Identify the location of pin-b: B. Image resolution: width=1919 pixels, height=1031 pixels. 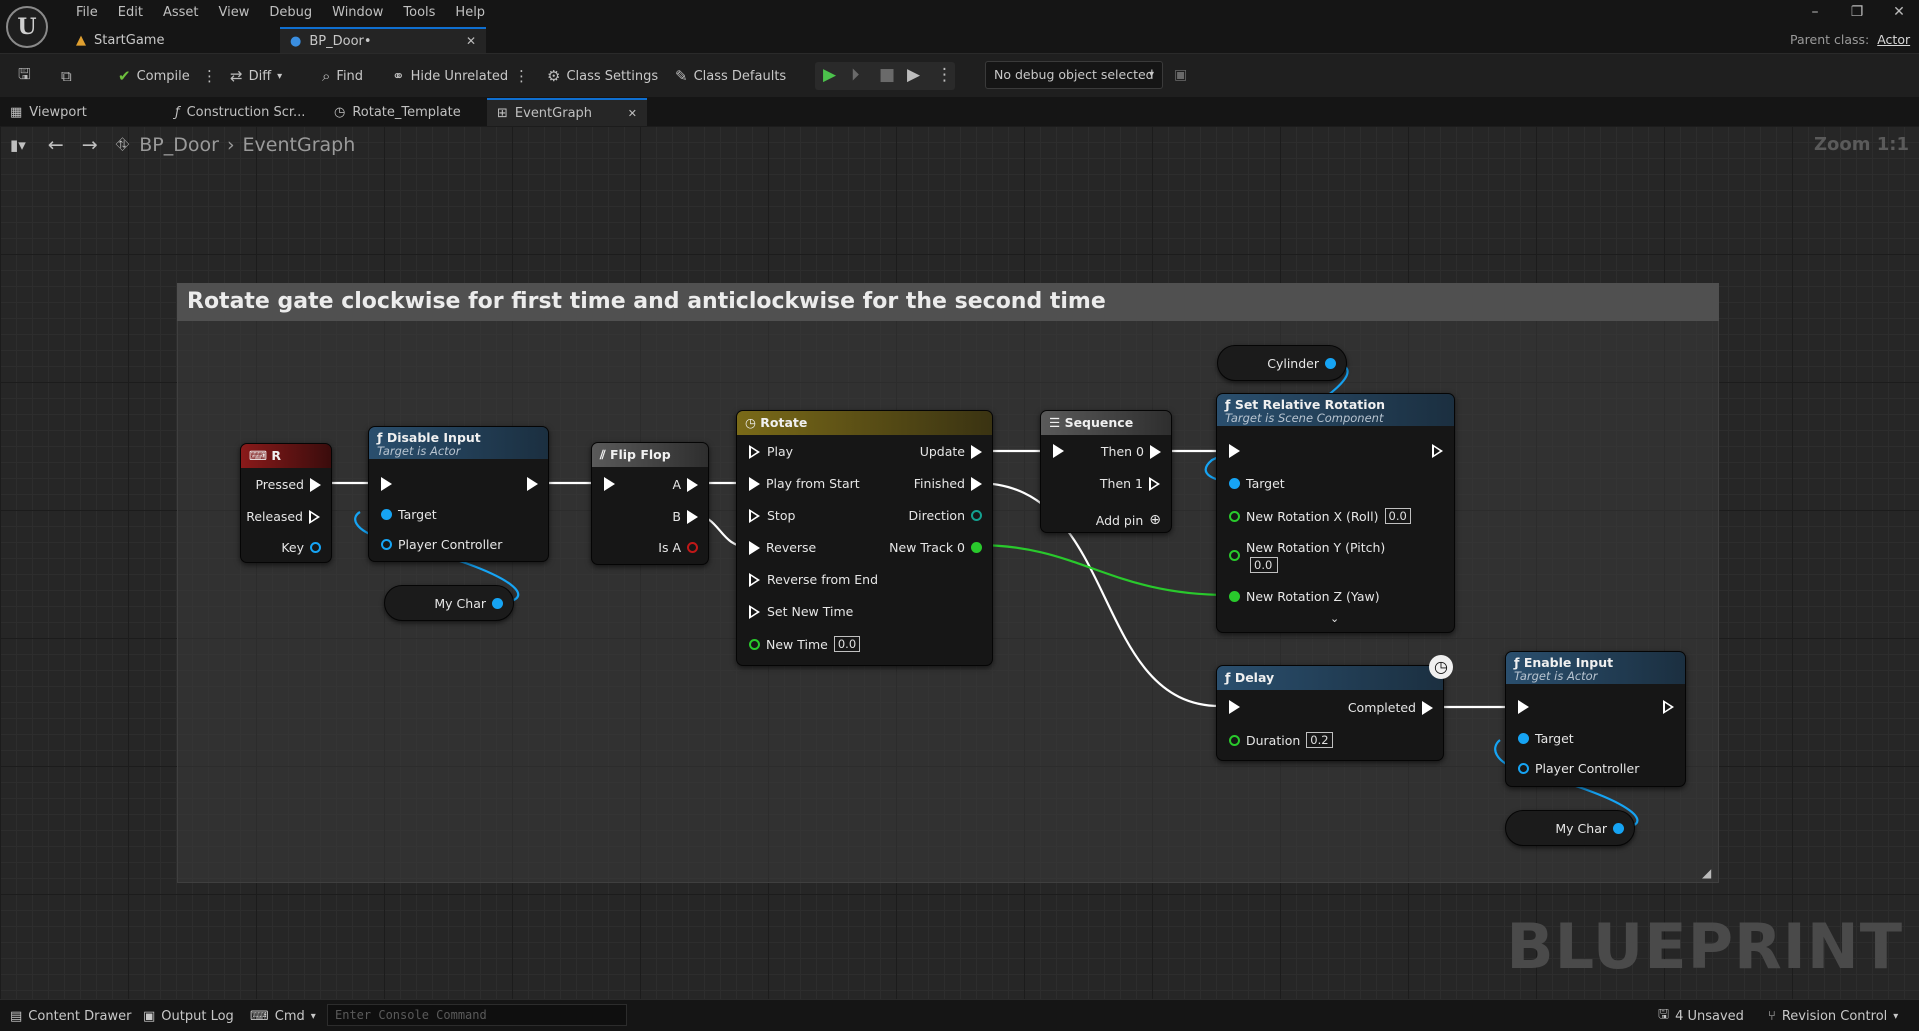
(685, 516).